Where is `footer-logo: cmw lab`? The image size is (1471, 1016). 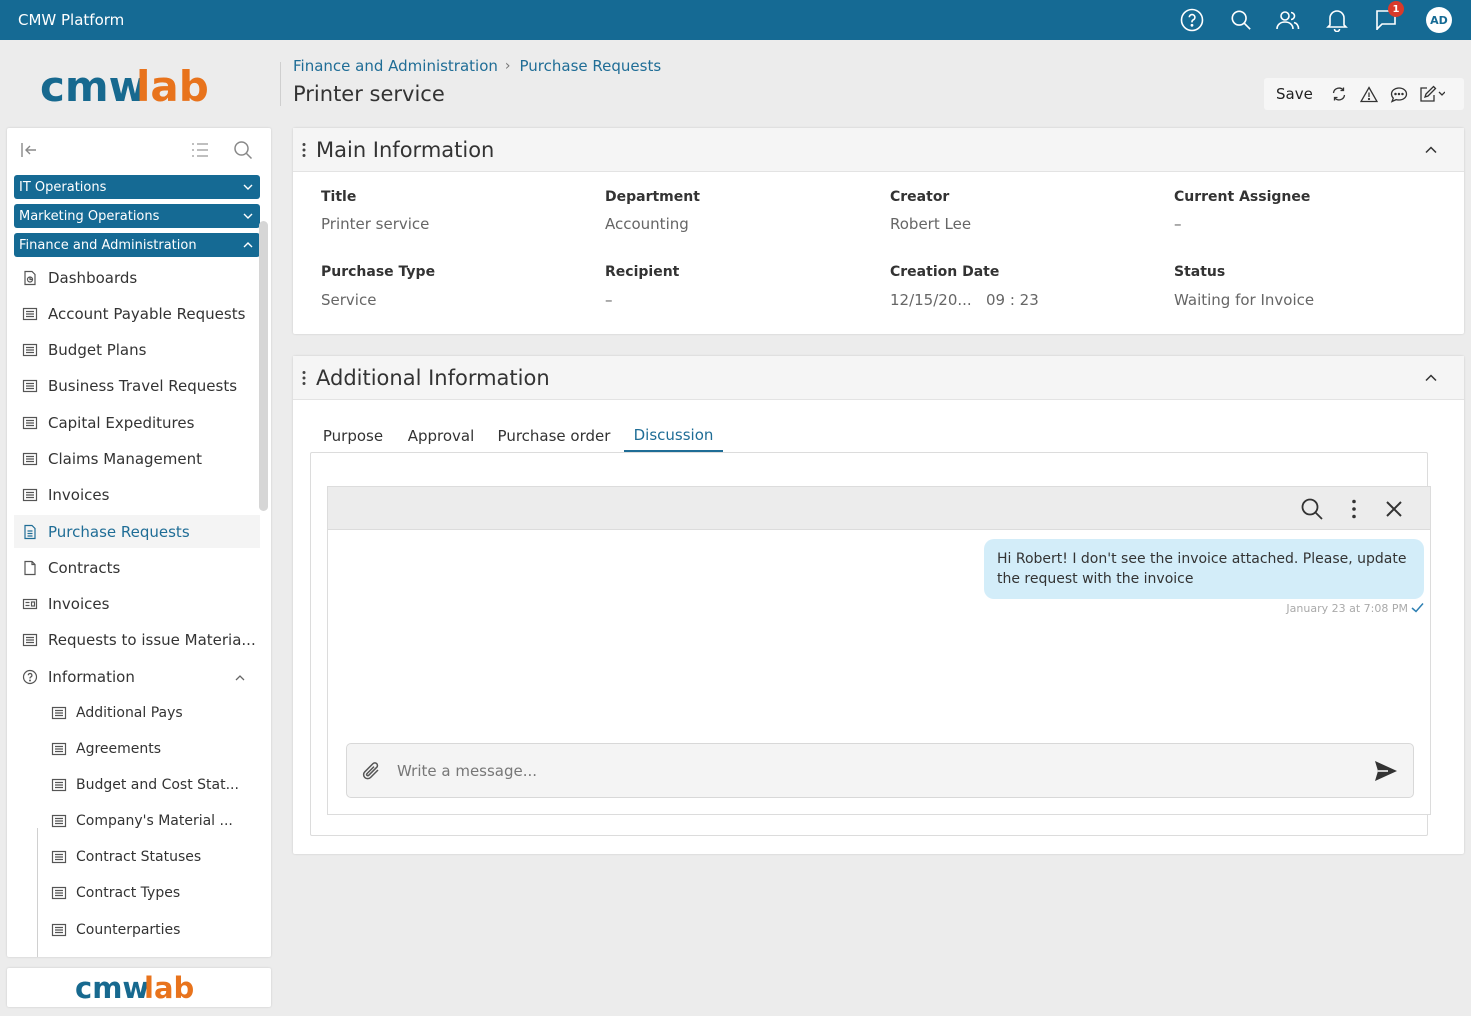 footer-logo: cmw lab is located at coordinates (139, 987).